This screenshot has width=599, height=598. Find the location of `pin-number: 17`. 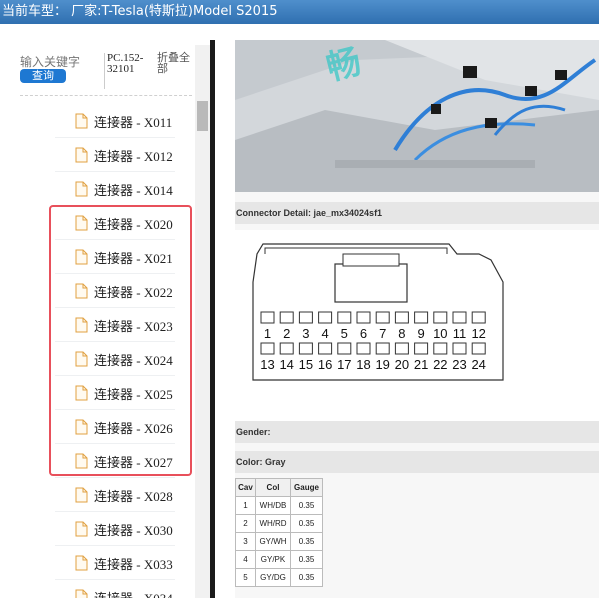

pin-number: 17 is located at coordinates (344, 364).